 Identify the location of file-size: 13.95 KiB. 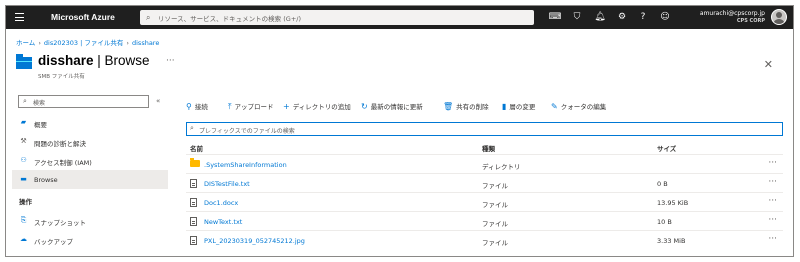
(673, 203).